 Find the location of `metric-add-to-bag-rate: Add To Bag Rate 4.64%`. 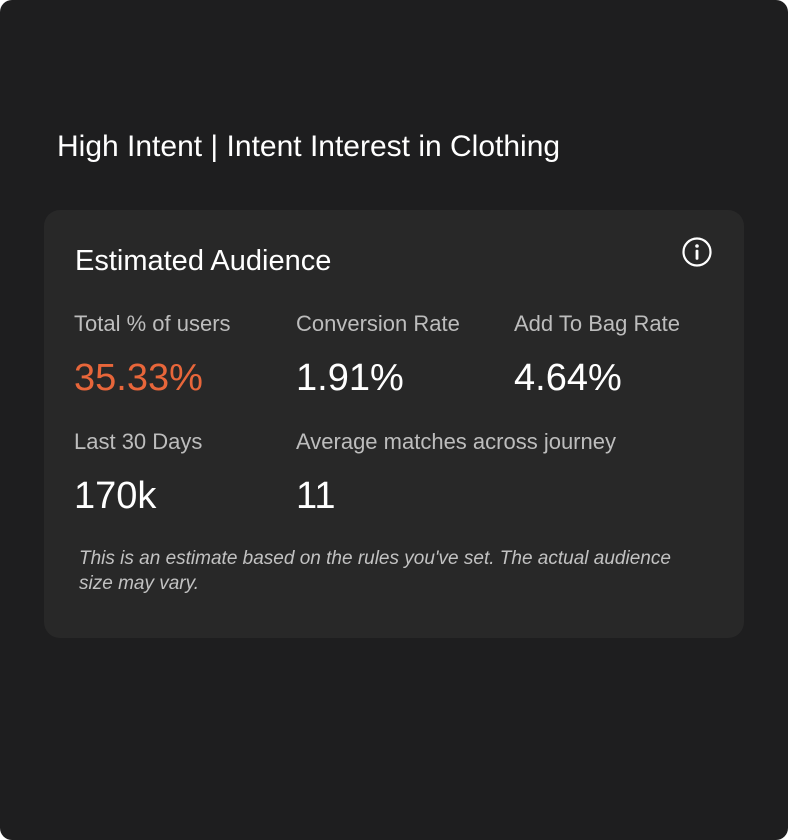

metric-add-to-bag-rate: Add To Bag Rate 4.64% is located at coordinates (597, 355).